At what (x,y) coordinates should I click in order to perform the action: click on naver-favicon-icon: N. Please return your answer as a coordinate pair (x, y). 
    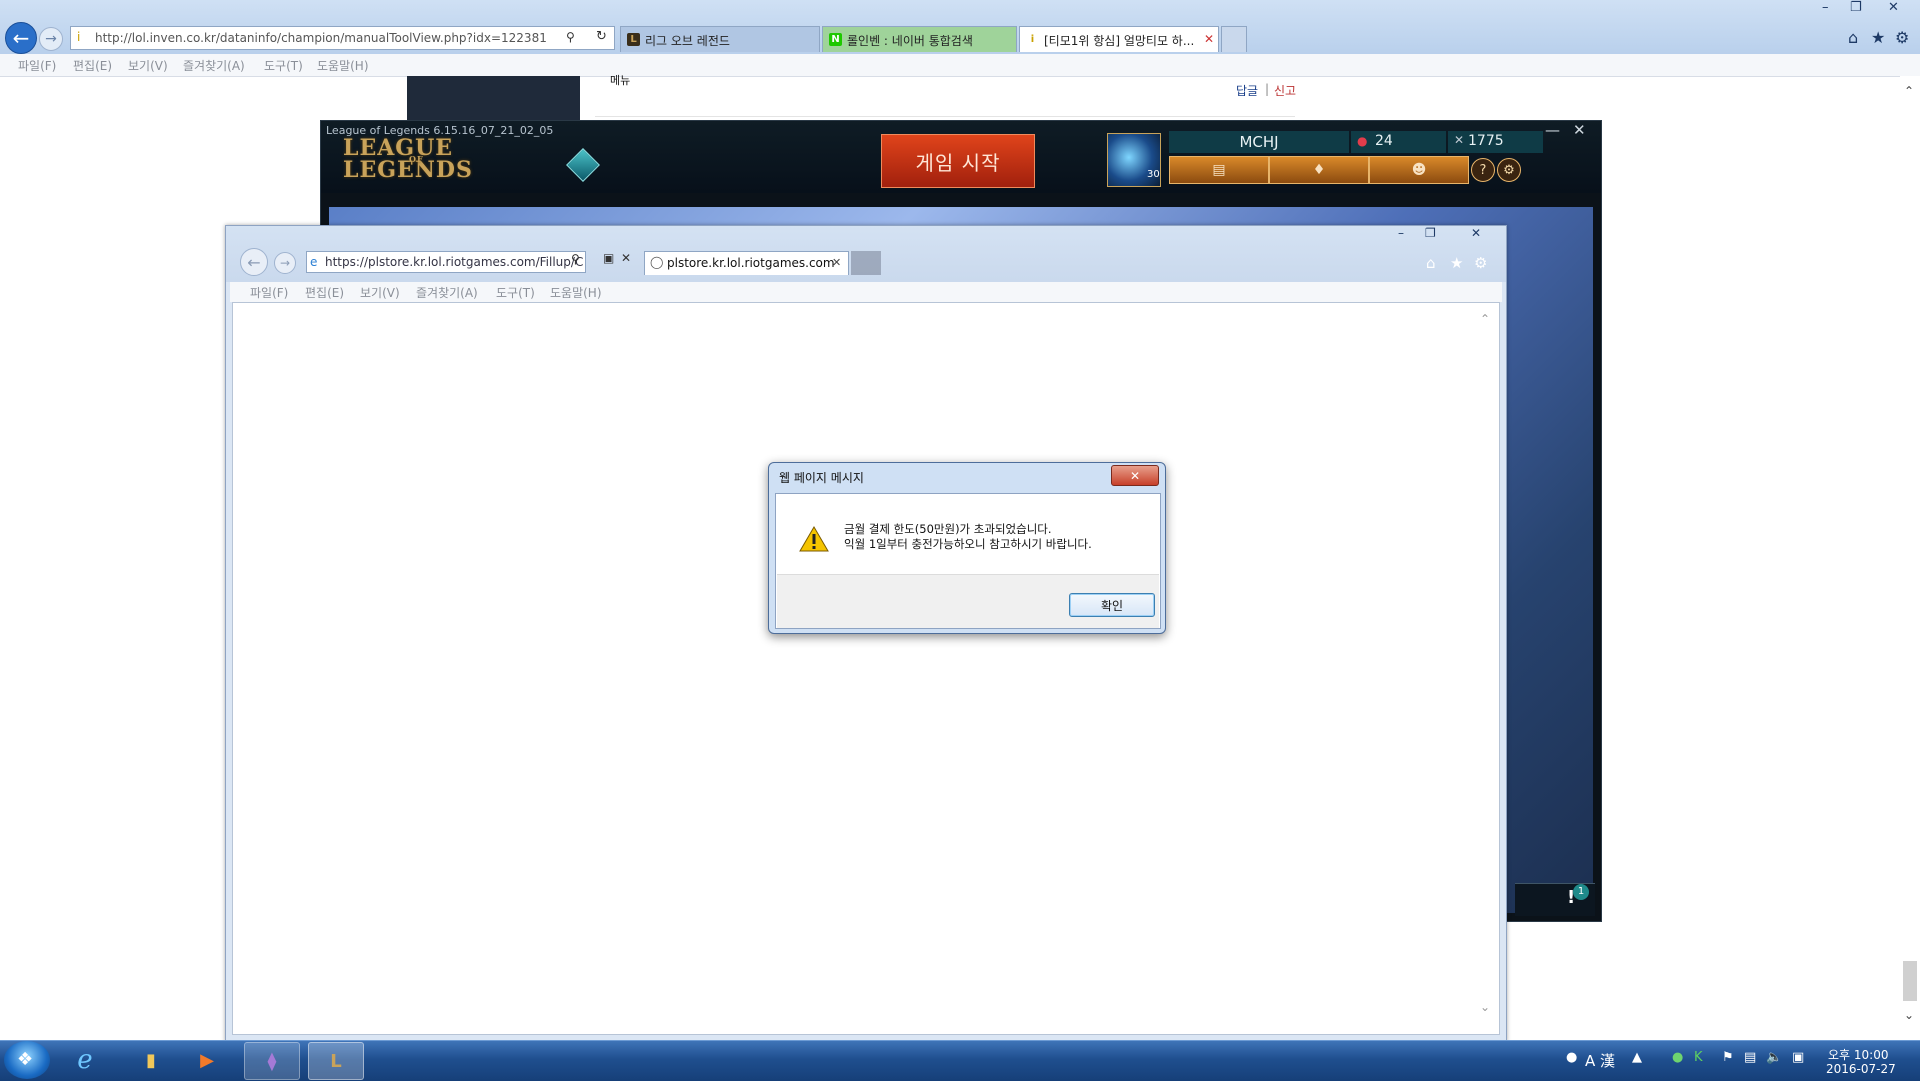
    Looking at the image, I should click on (835, 39).